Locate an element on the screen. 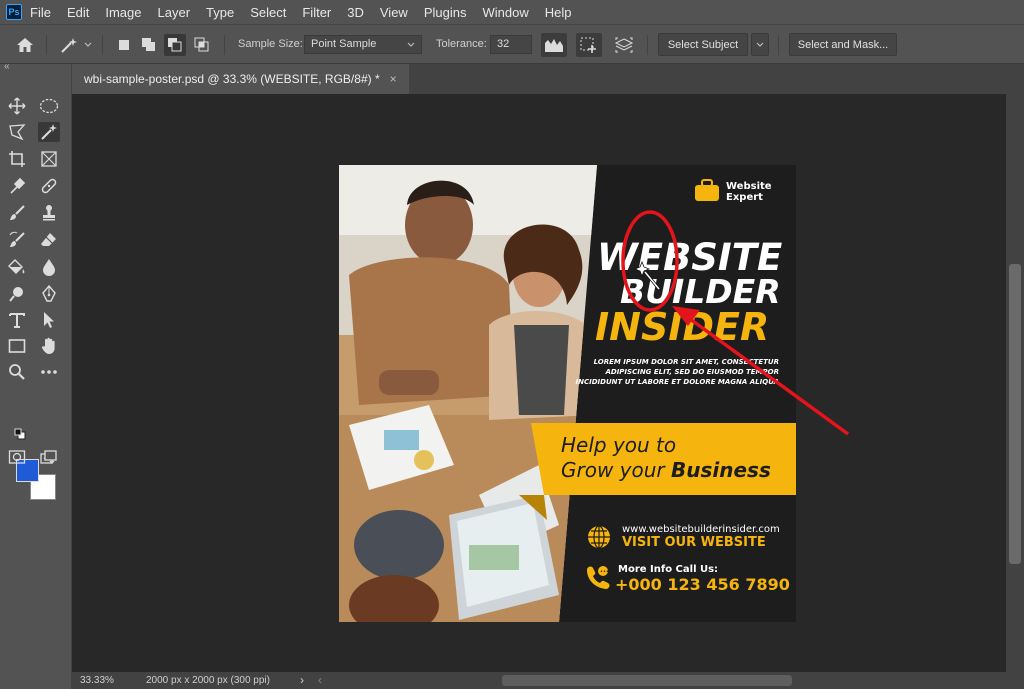 Image resolution: width=1024 pixels, height=689 pixels. vertical-scrollbar-thumb is located at coordinates (1015, 414).